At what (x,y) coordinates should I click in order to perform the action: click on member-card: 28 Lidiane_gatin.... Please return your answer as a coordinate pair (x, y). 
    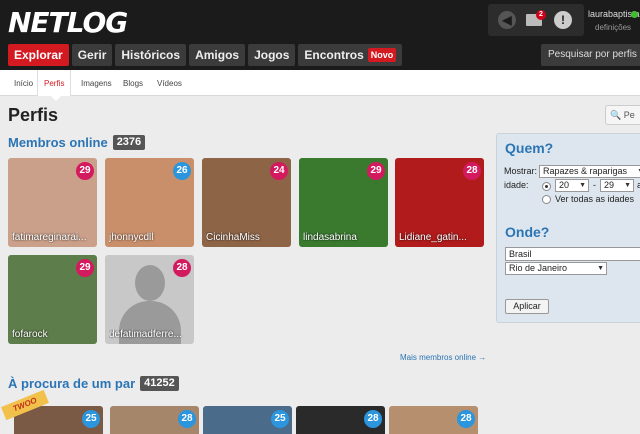
    Looking at the image, I should click on (439, 202).